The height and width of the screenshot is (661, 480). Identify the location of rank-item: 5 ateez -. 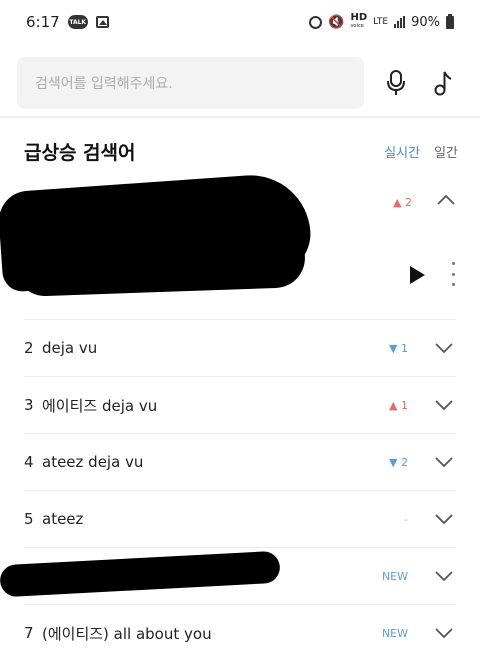
(240, 518).